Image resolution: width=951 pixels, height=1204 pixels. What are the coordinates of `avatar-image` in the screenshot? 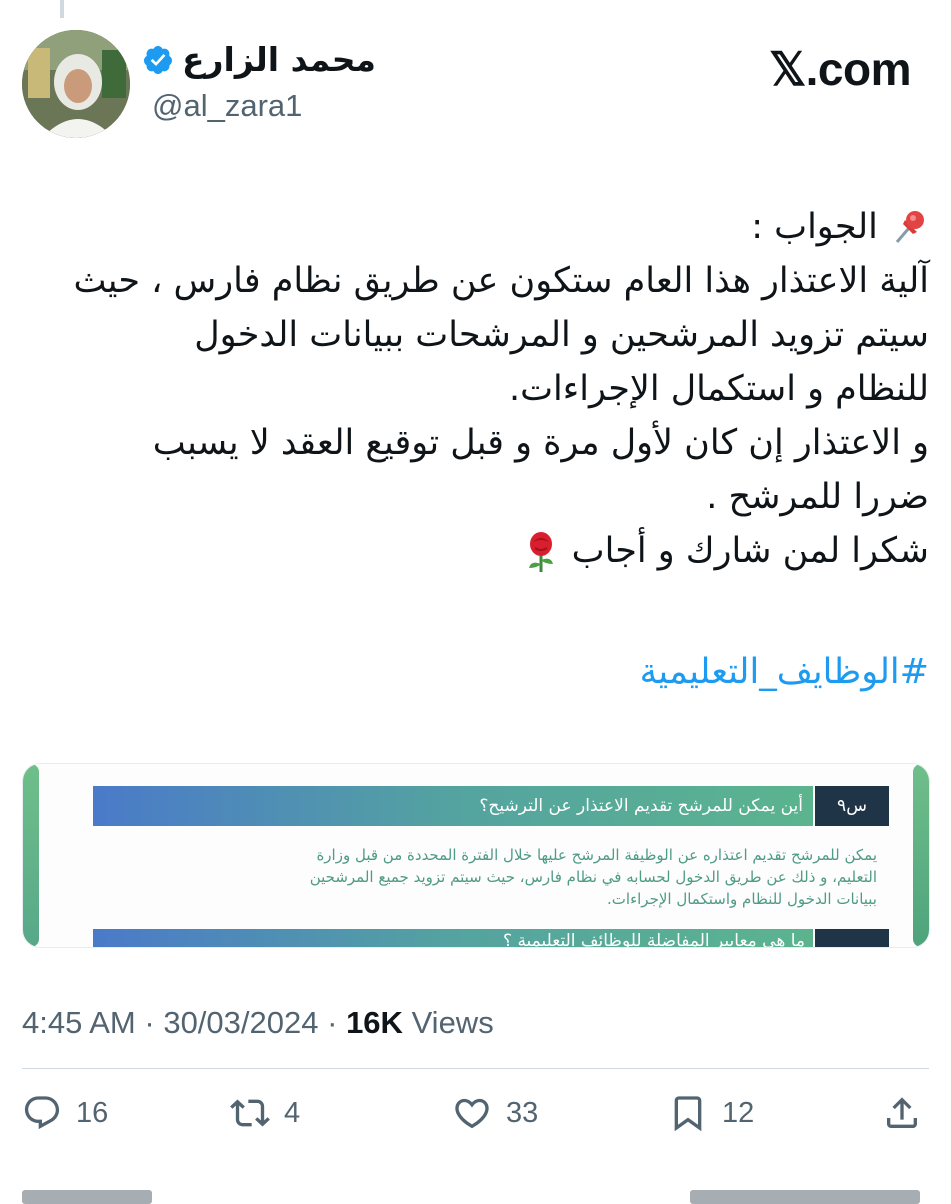 It's located at (76, 84).